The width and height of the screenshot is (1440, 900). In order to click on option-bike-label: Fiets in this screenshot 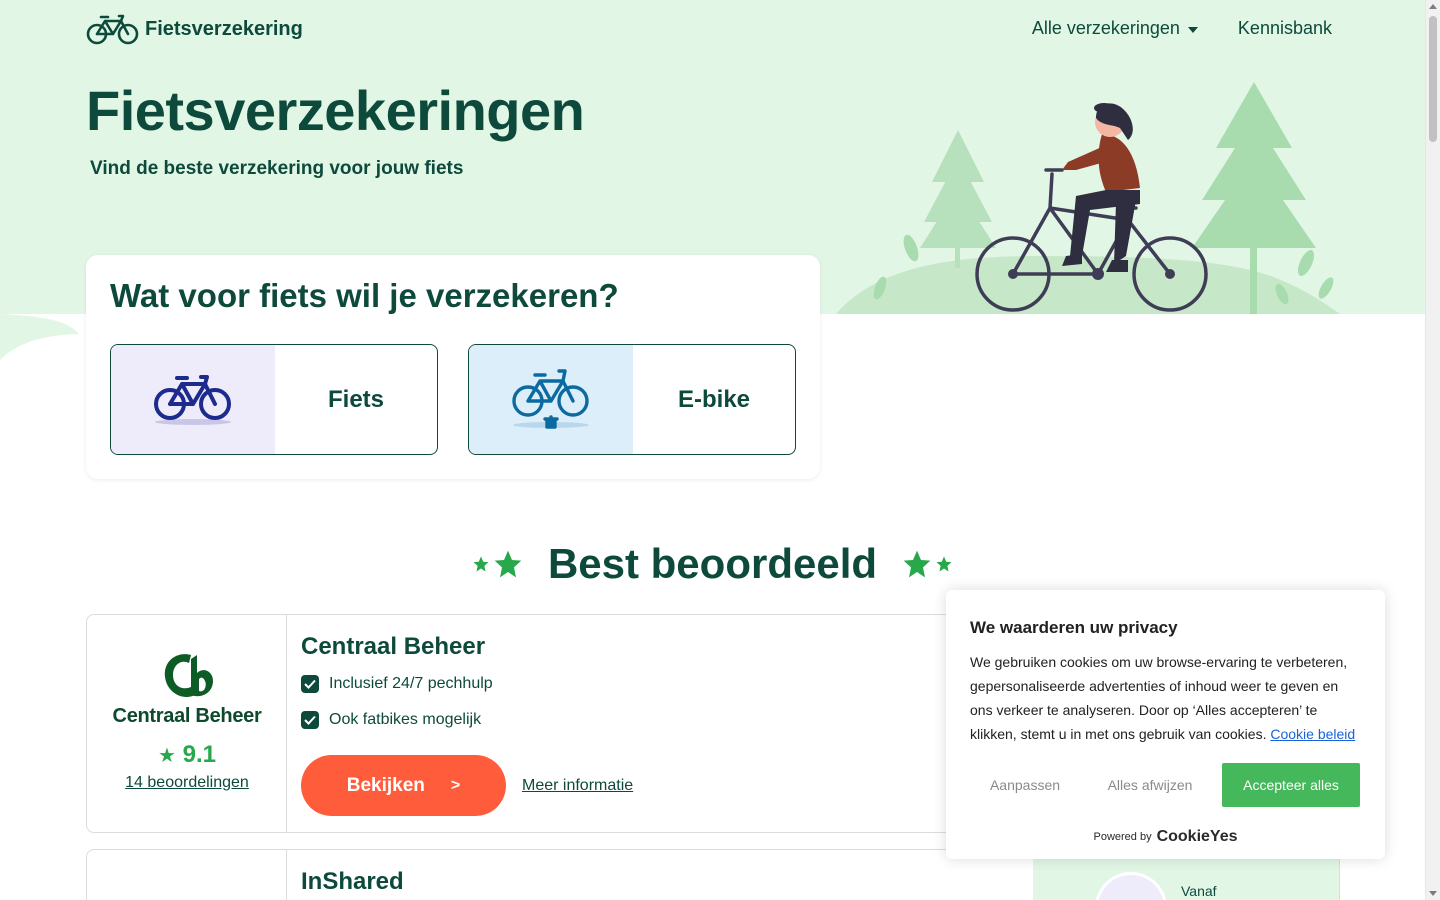, I will do `click(355, 399)`.